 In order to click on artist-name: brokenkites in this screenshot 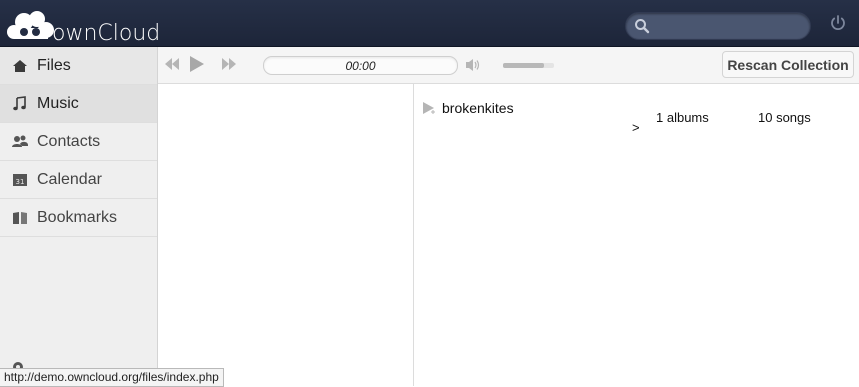, I will do `click(478, 108)`.